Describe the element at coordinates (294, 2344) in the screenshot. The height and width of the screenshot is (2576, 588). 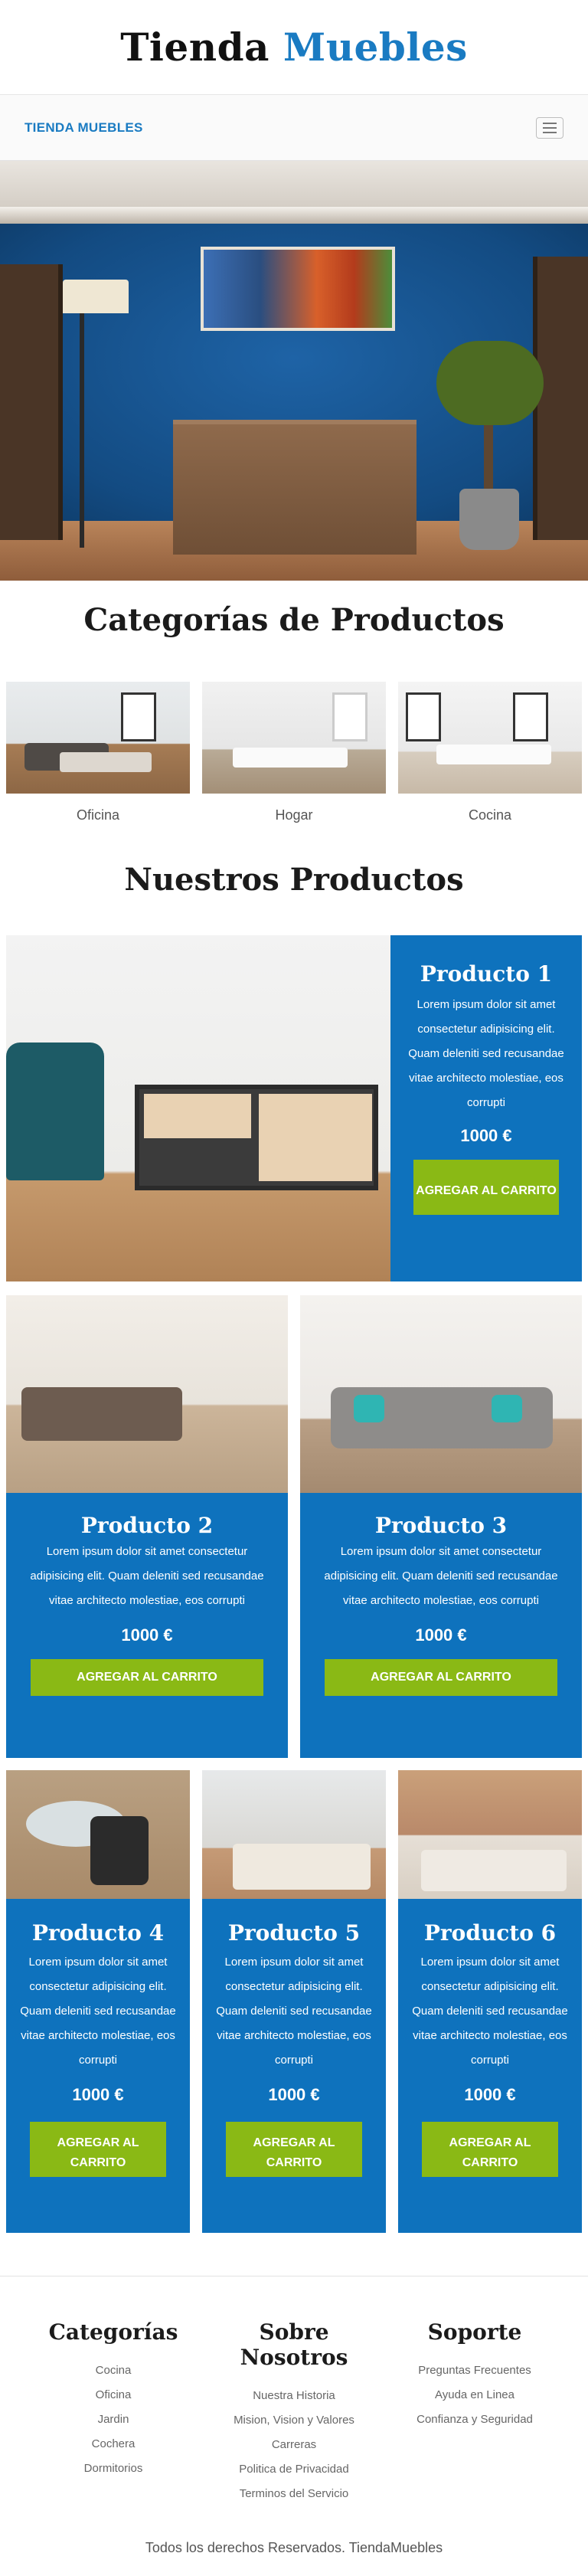
I see `footer-column-title: Sobre Nosotros` at that location.